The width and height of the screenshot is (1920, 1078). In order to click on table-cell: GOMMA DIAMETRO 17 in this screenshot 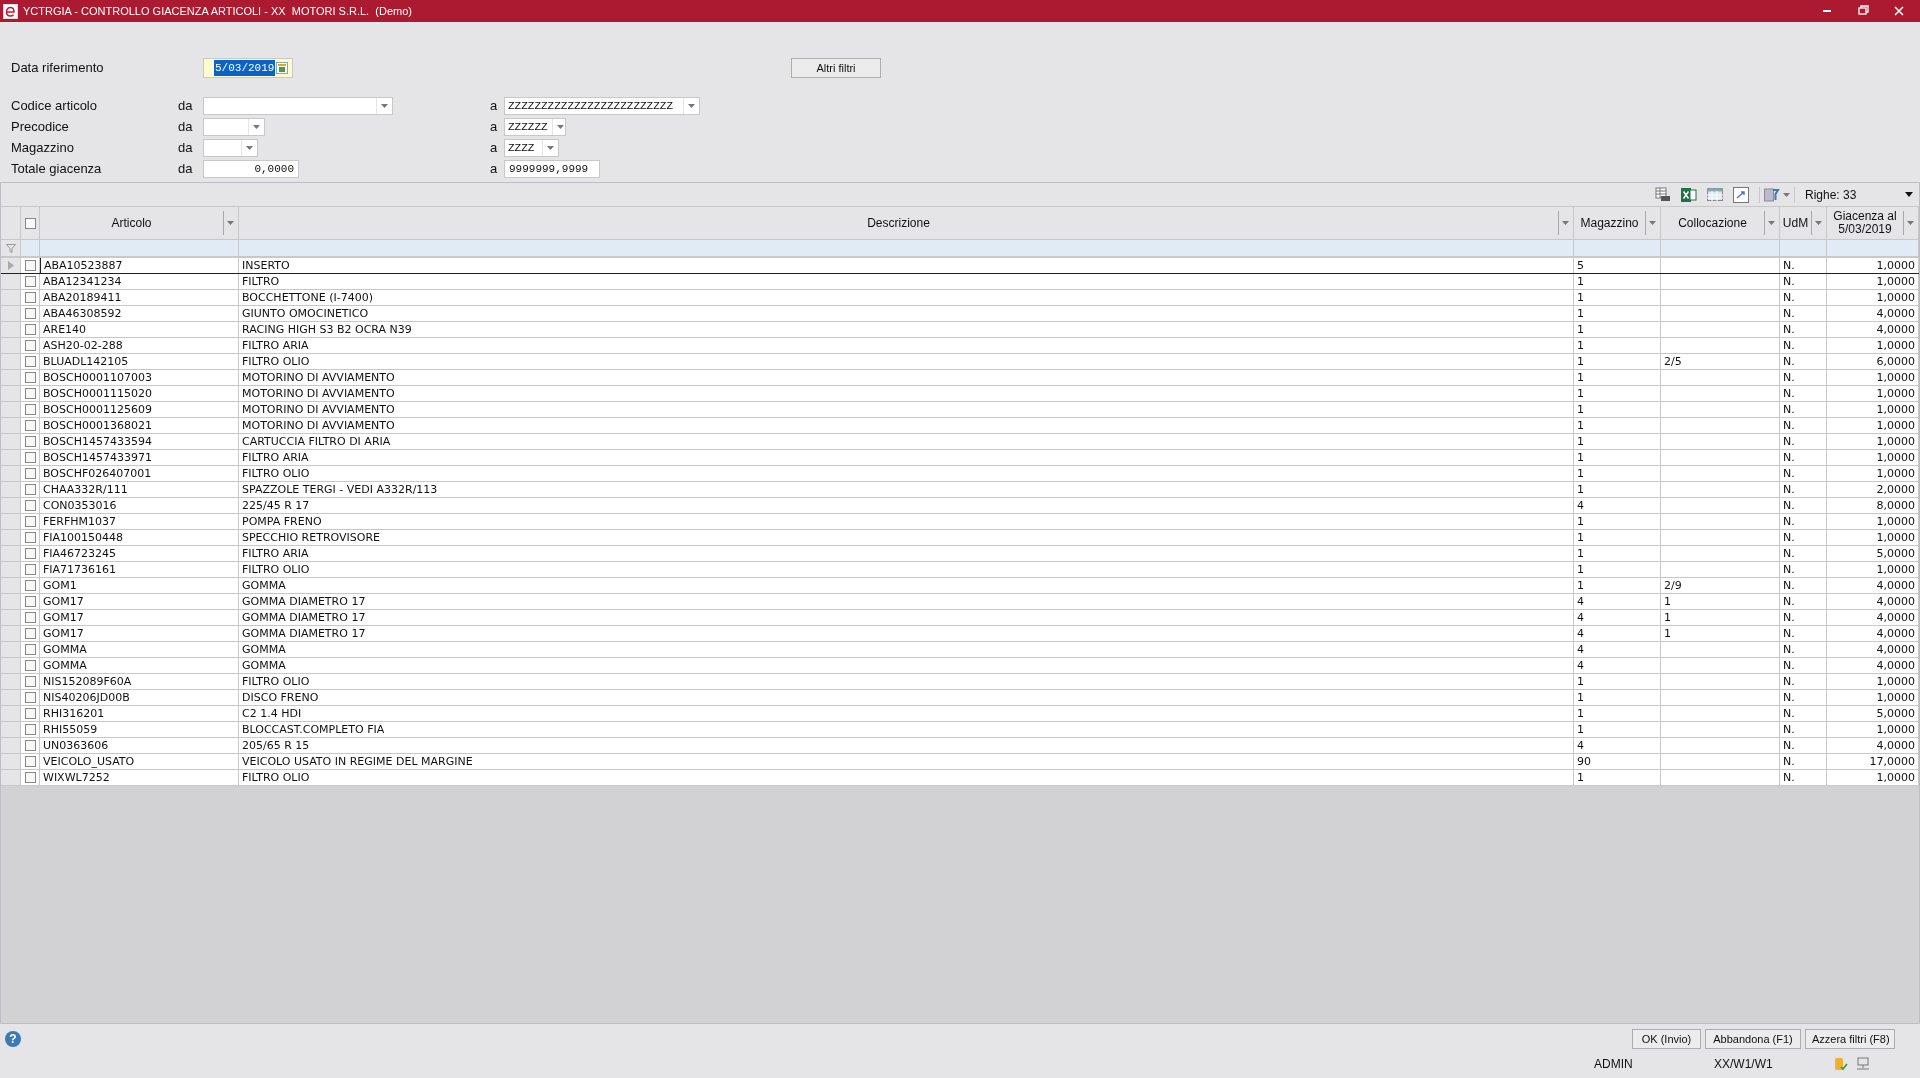, I will do `click(906, 617)`.